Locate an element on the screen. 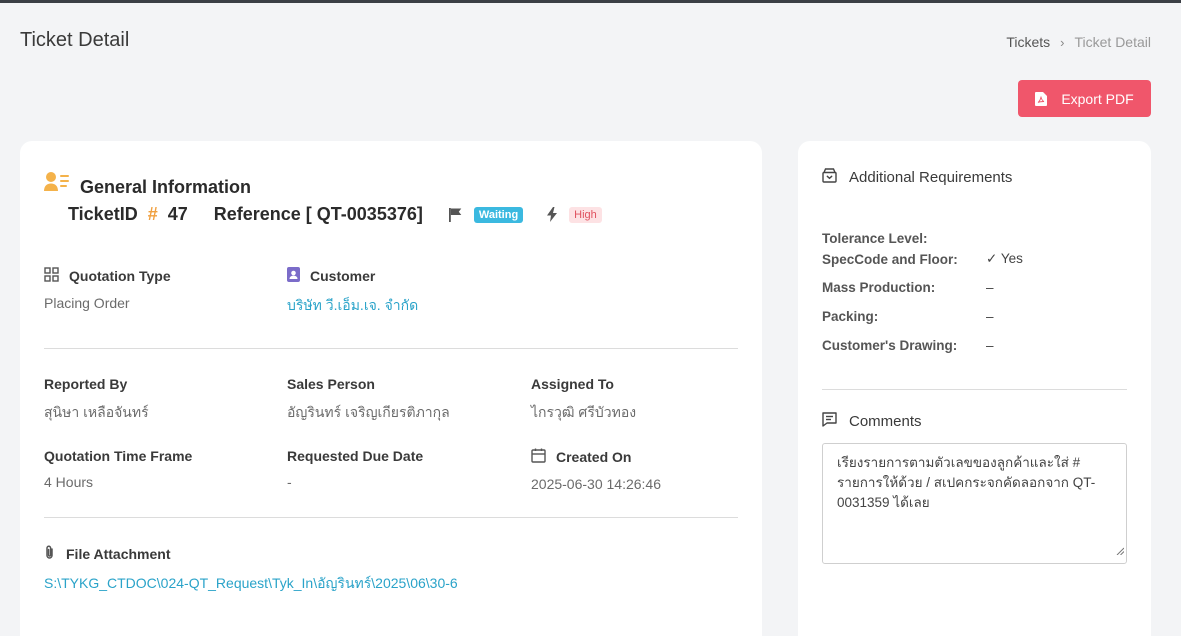 Image resolution: width=1181 pixels, height=636 pixels. requirement-label: Tolerance Level: is located at coordinates (875, 238).